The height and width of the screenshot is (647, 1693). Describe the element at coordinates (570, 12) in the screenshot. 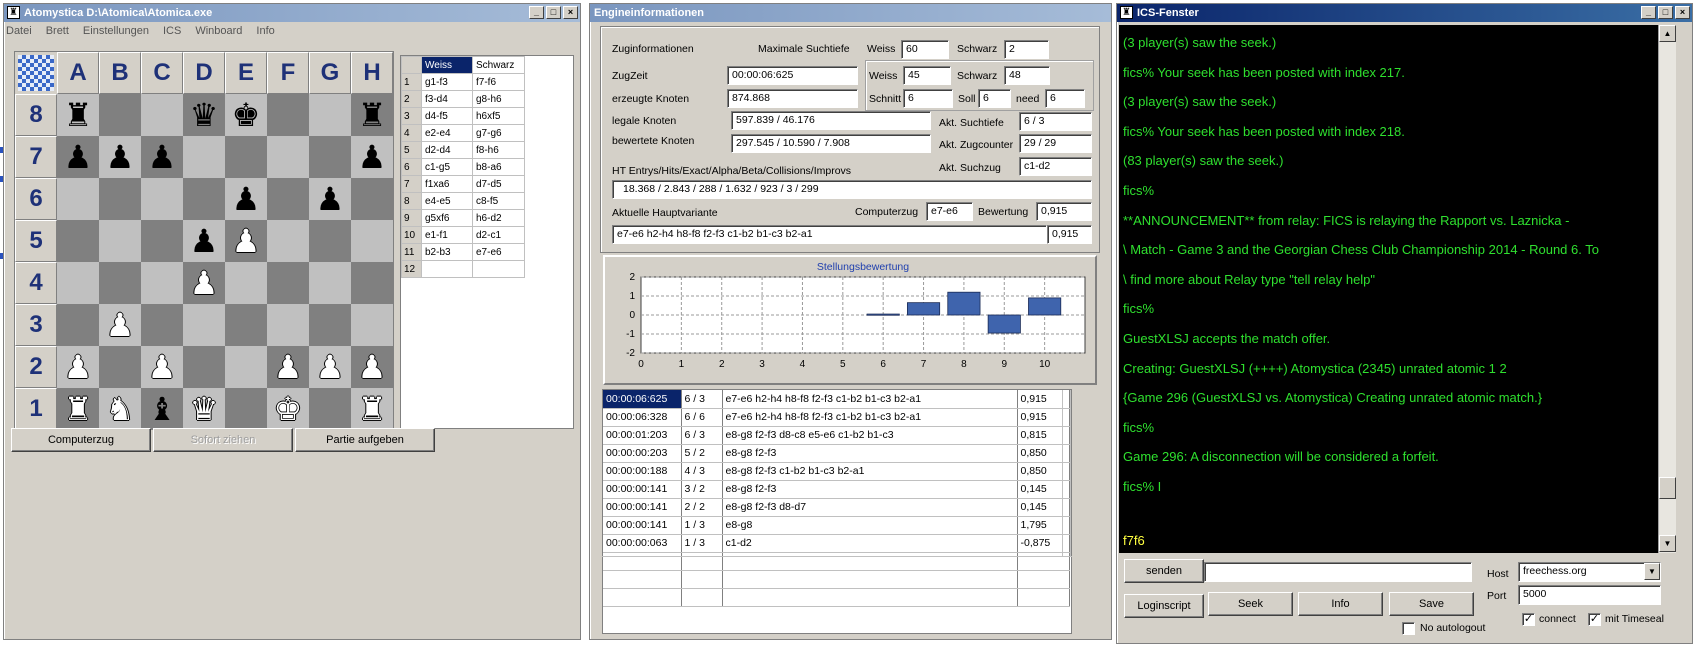

I see `close-button: ×` at that location.